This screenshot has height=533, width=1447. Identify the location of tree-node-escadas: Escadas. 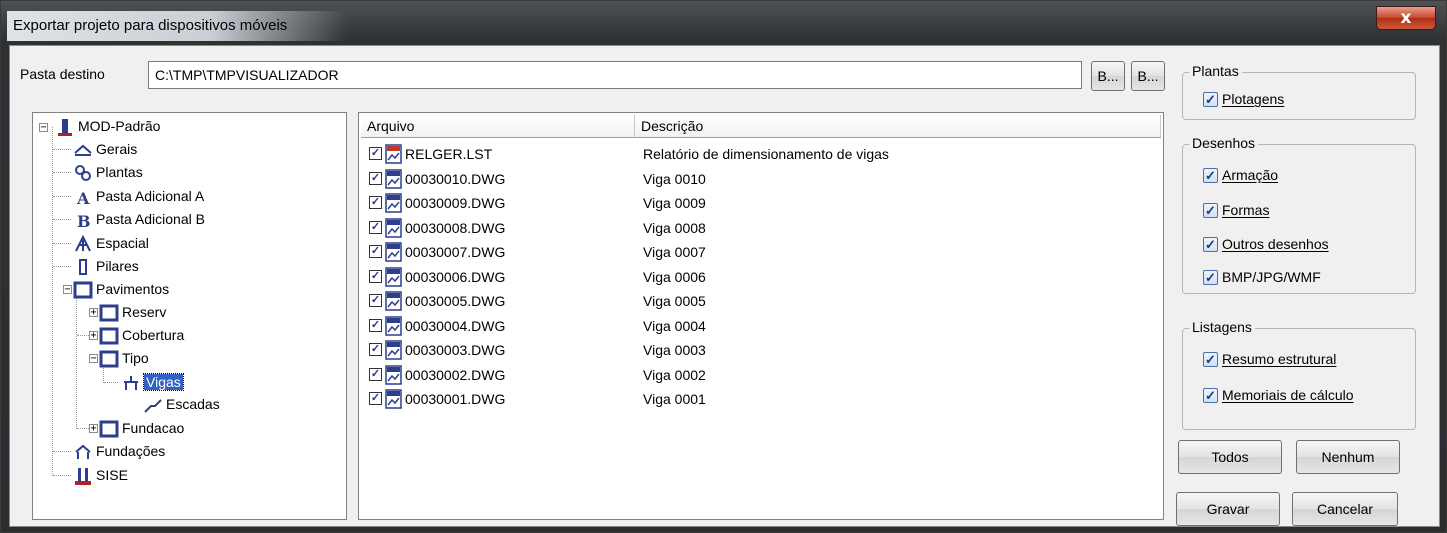
(181, 404).